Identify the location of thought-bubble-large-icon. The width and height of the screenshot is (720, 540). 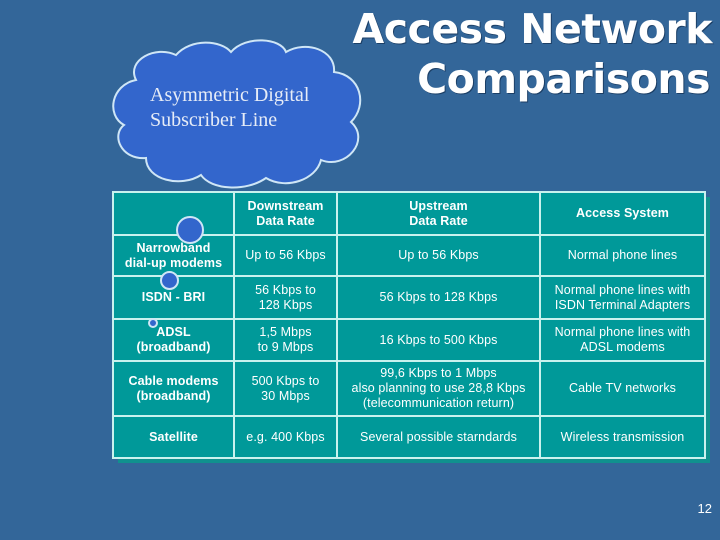
(190, 230).